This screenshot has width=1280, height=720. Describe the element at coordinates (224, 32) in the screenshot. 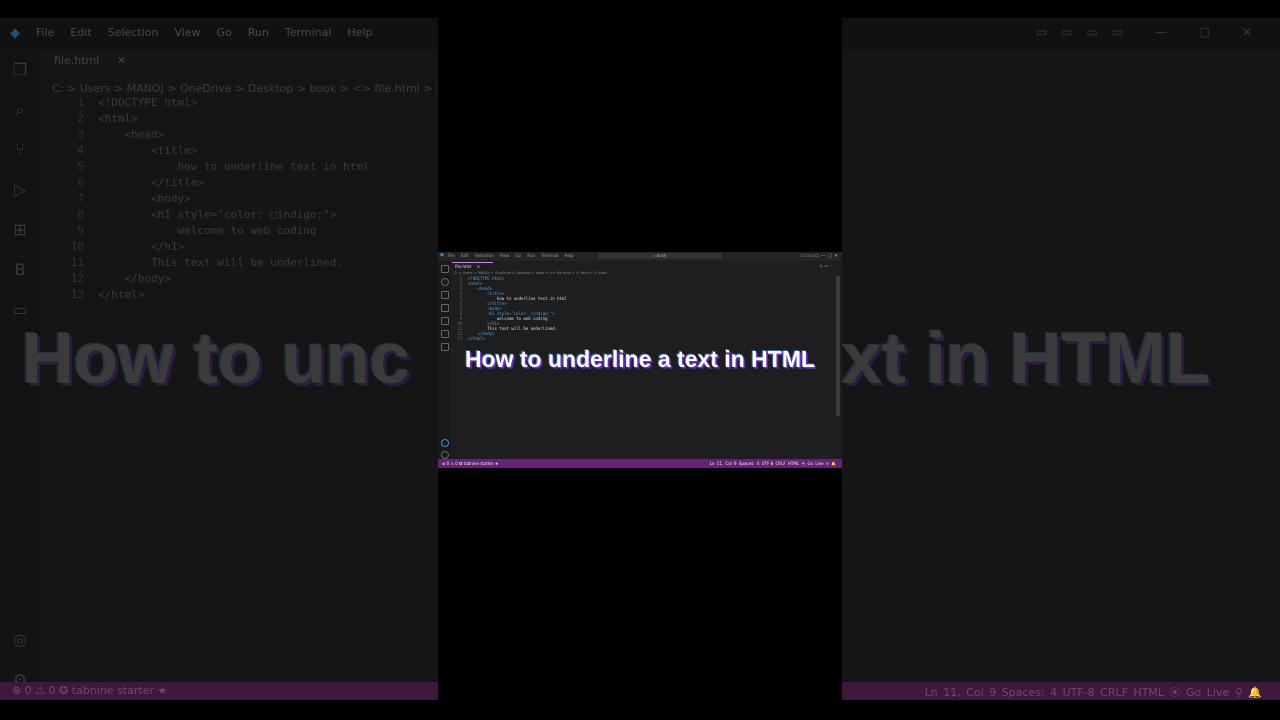

I see `bg-menu-go: Go` at that location.